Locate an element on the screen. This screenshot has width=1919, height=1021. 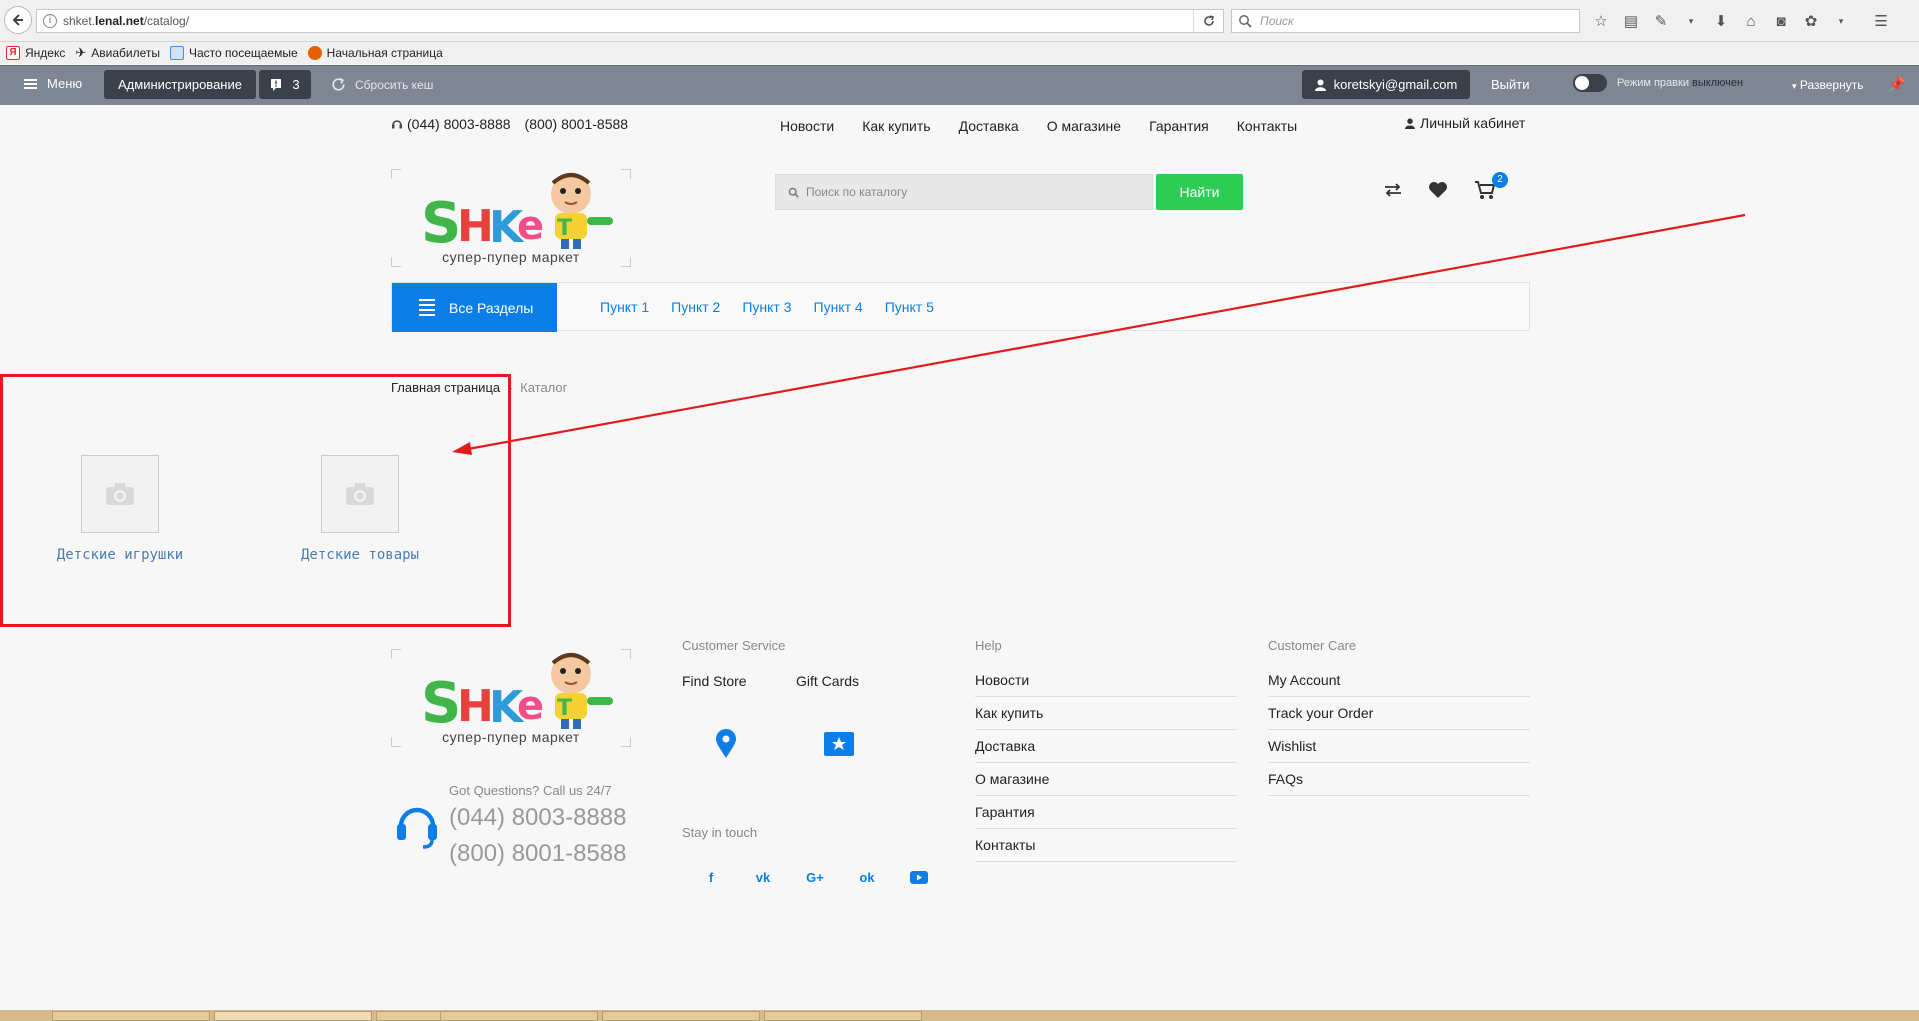
gift-card-icon is located at coordinates (839, 744).